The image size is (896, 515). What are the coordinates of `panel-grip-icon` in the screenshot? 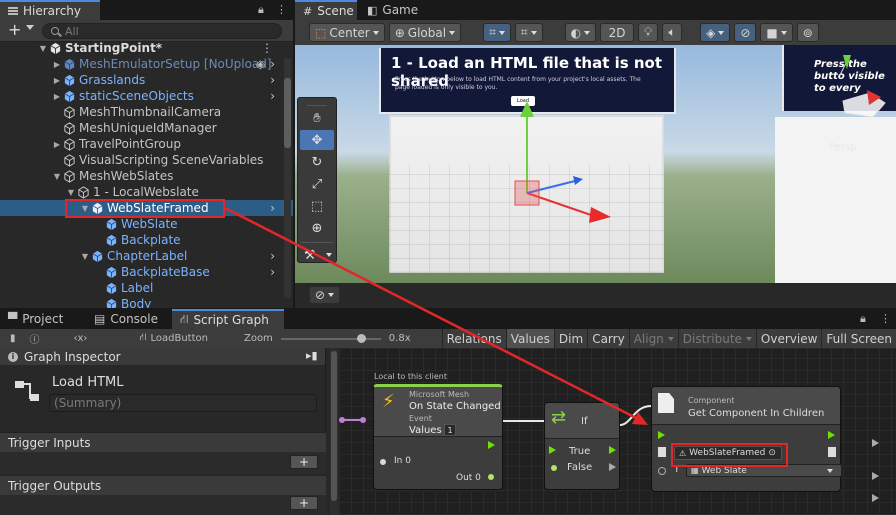 It's located at (317, 103).